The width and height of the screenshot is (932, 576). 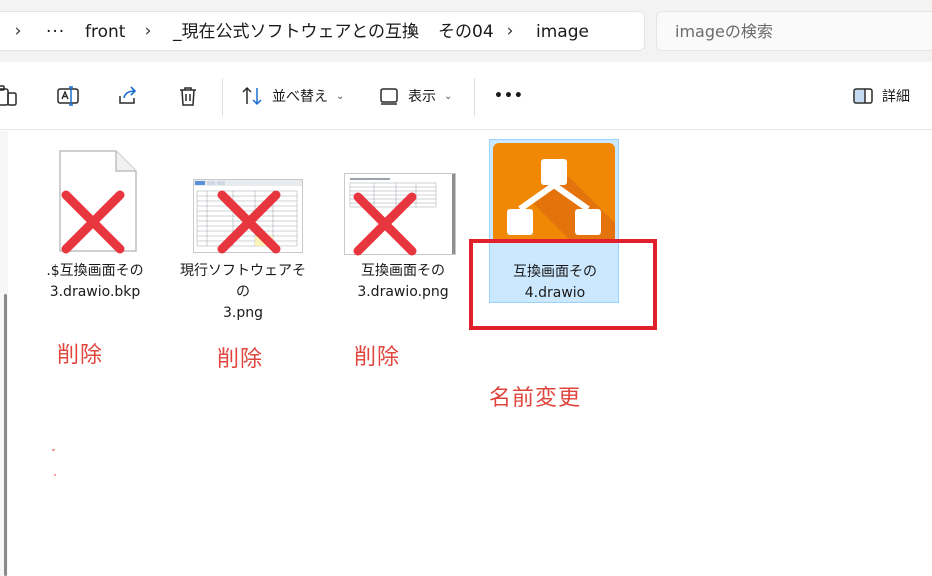 I want to click on breadcrumb-item-image: image, so click(x=562, y=32).